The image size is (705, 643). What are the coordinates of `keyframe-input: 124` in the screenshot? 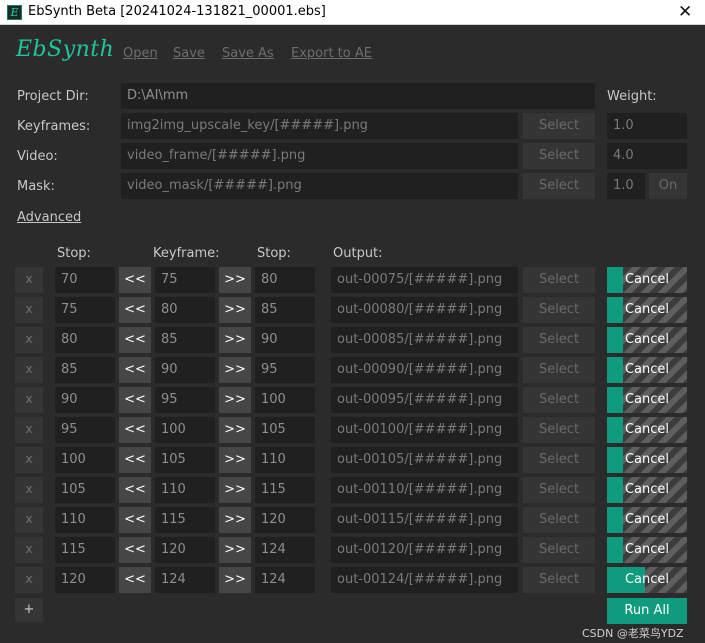 It's located at (185, 580).